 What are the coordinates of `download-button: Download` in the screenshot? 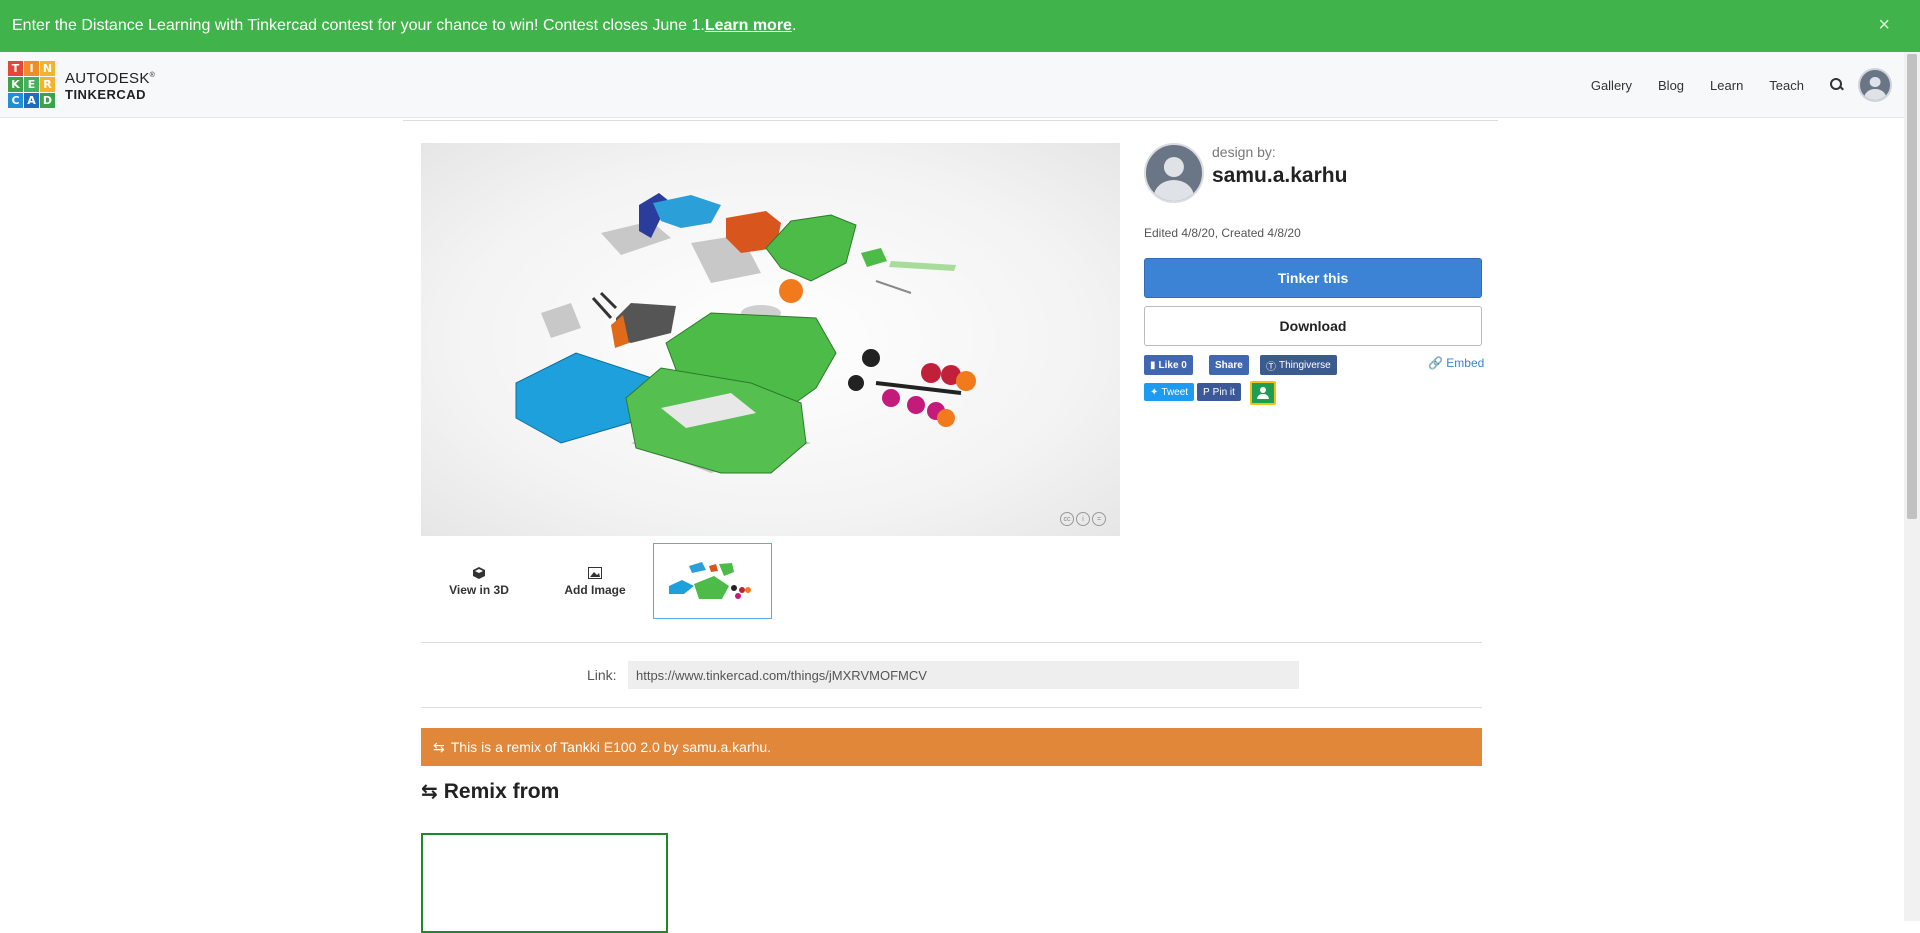 It's located at (1313, 326).